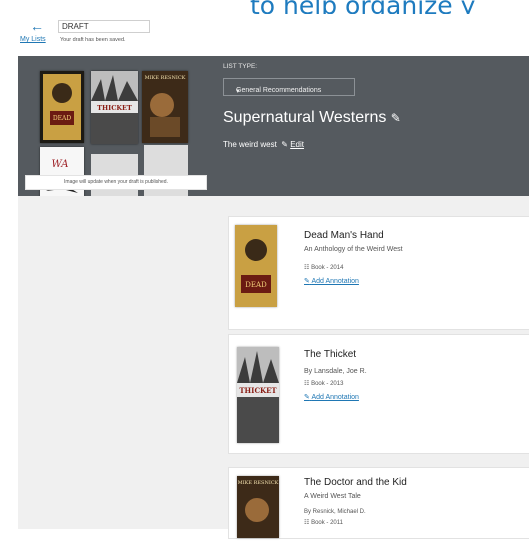 The image size is (529, 543). I want to click on item-format: ☷ Book - 2014, so click(323, 267).